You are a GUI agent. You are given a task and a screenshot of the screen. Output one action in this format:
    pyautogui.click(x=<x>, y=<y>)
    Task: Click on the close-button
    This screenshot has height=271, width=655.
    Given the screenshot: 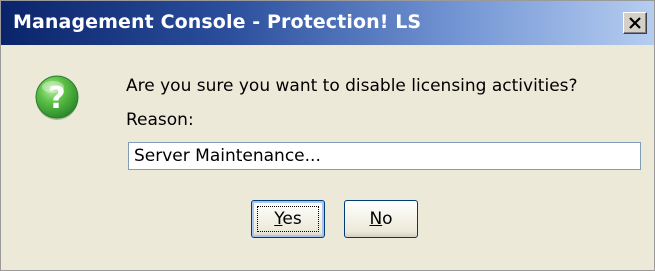 What is the action you would take?
    pyautogui.click(x=635, y=23)
    